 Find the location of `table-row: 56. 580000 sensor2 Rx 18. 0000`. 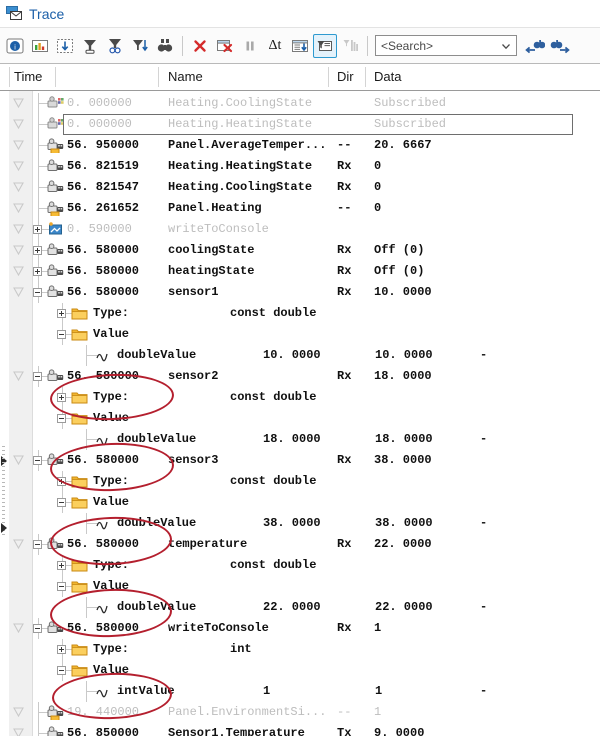

table-row: 56. 580000 sensor2 Rx 18. 0000 is located at coordinates (300, 376).